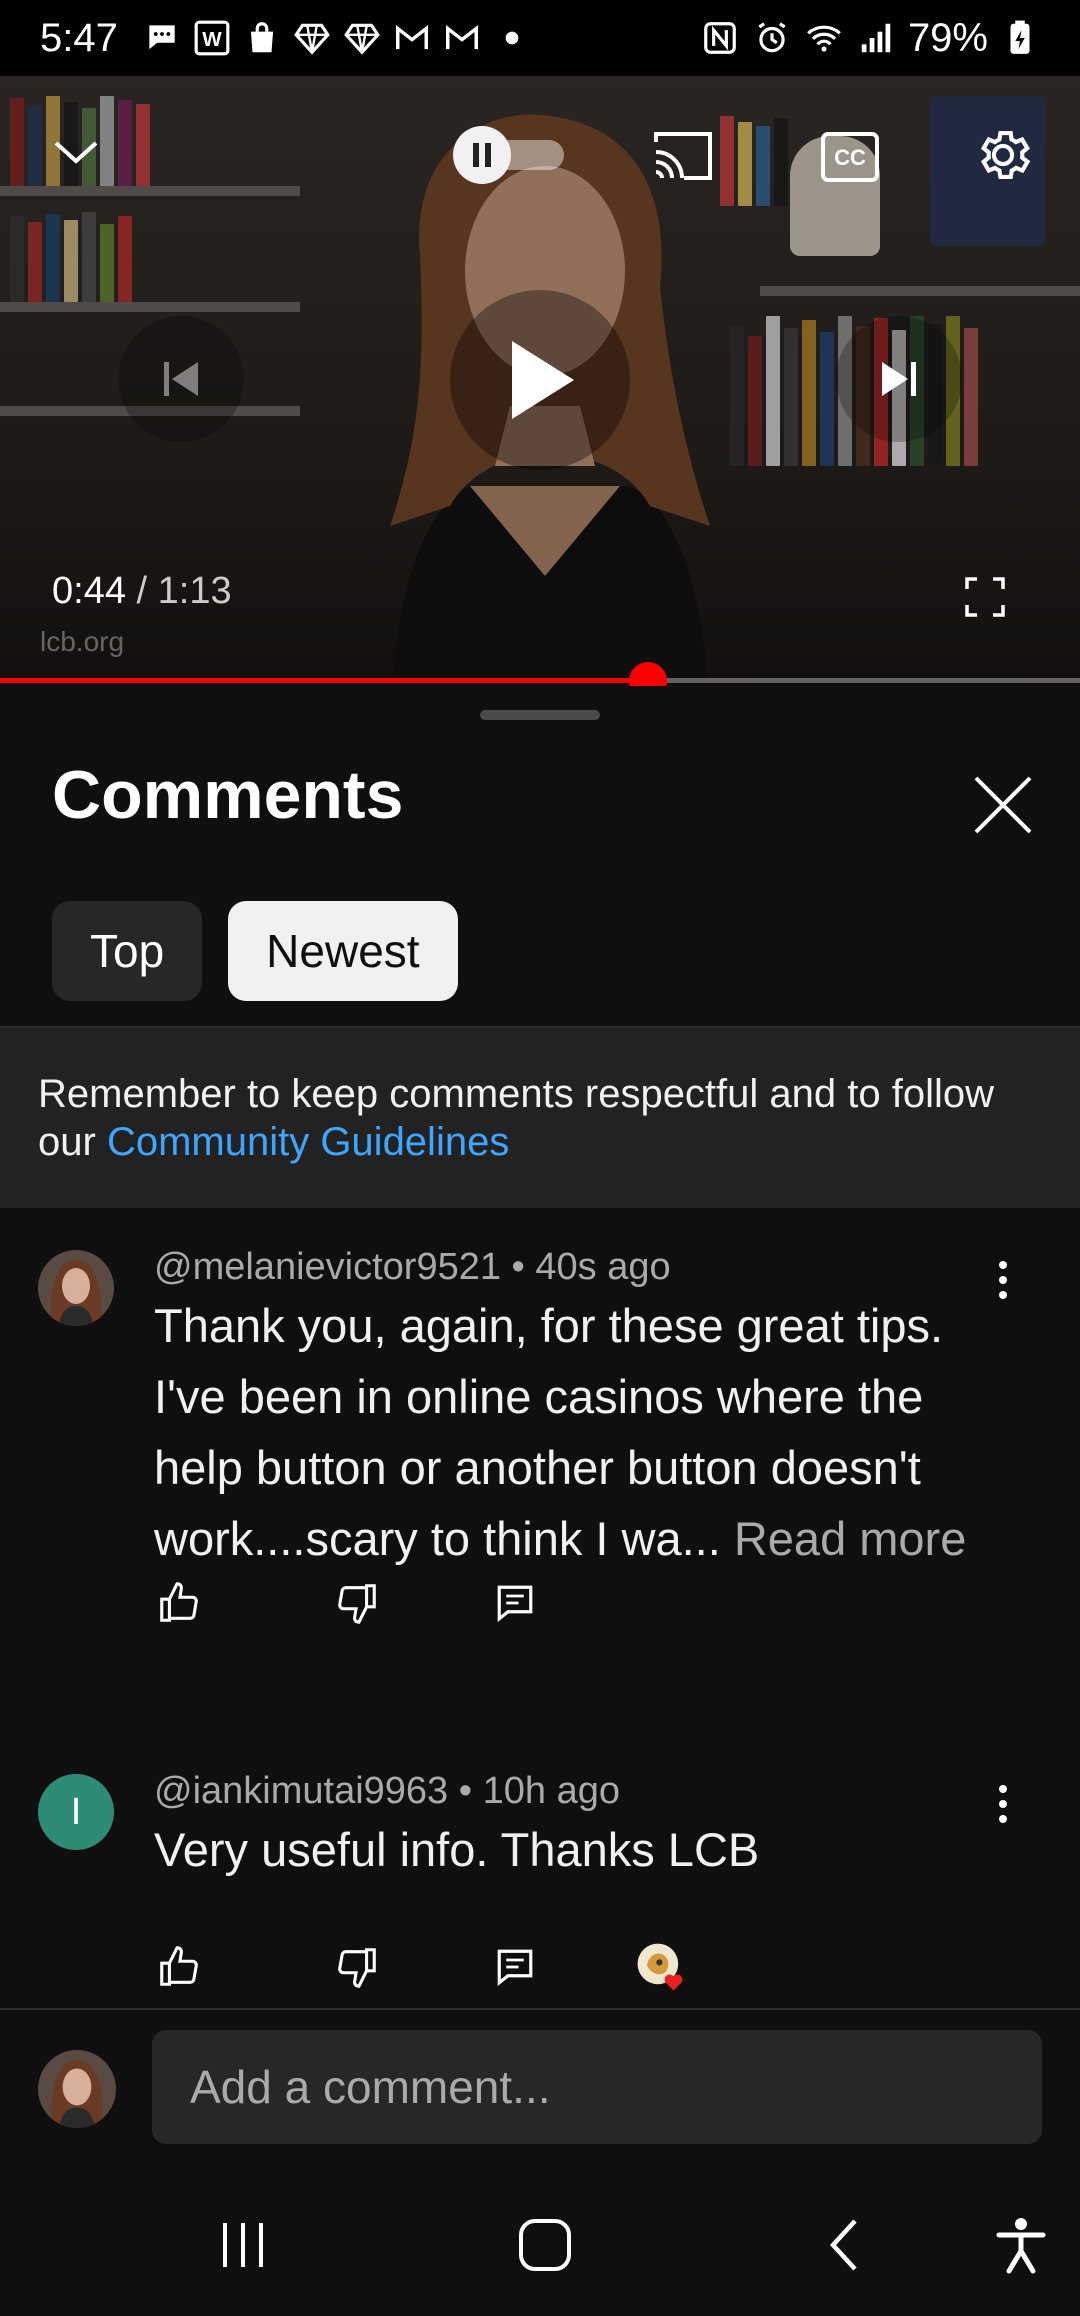 The width and height of the screenshot is (1080, 2316). I want to click on status-bar: 5:47 W 79%, so click(540, 38).